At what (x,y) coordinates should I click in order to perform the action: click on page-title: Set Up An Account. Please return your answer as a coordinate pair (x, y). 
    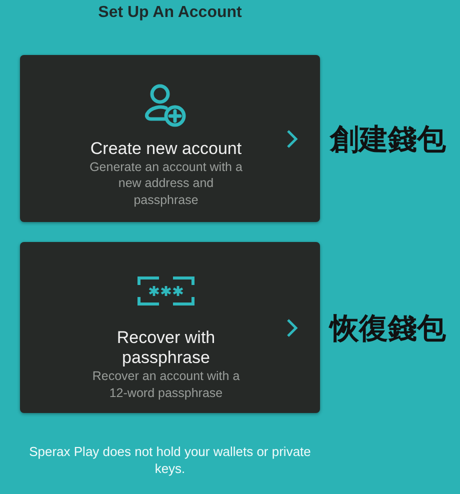
    Looking at the image, I should click on (170, 13).